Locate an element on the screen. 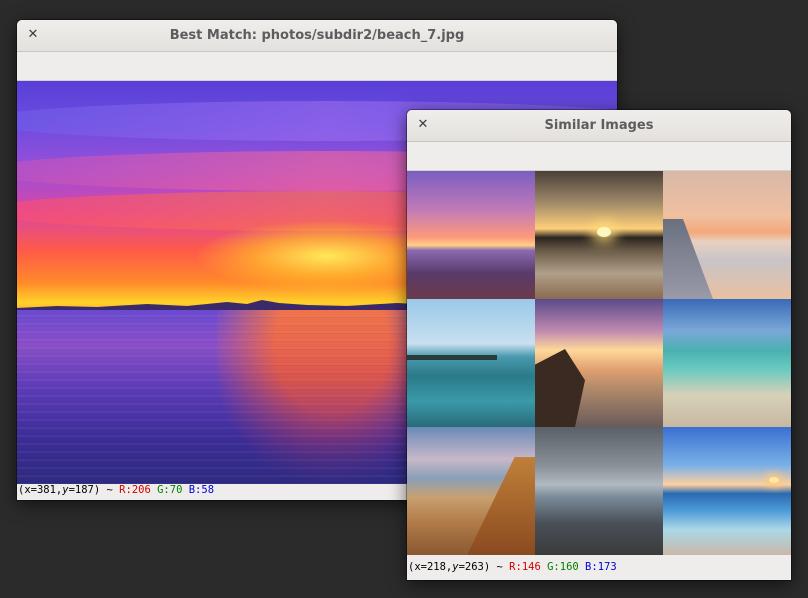 This screenshot has width=808, height=598. blue-value: B:173 is located at coordinates (601, 567).